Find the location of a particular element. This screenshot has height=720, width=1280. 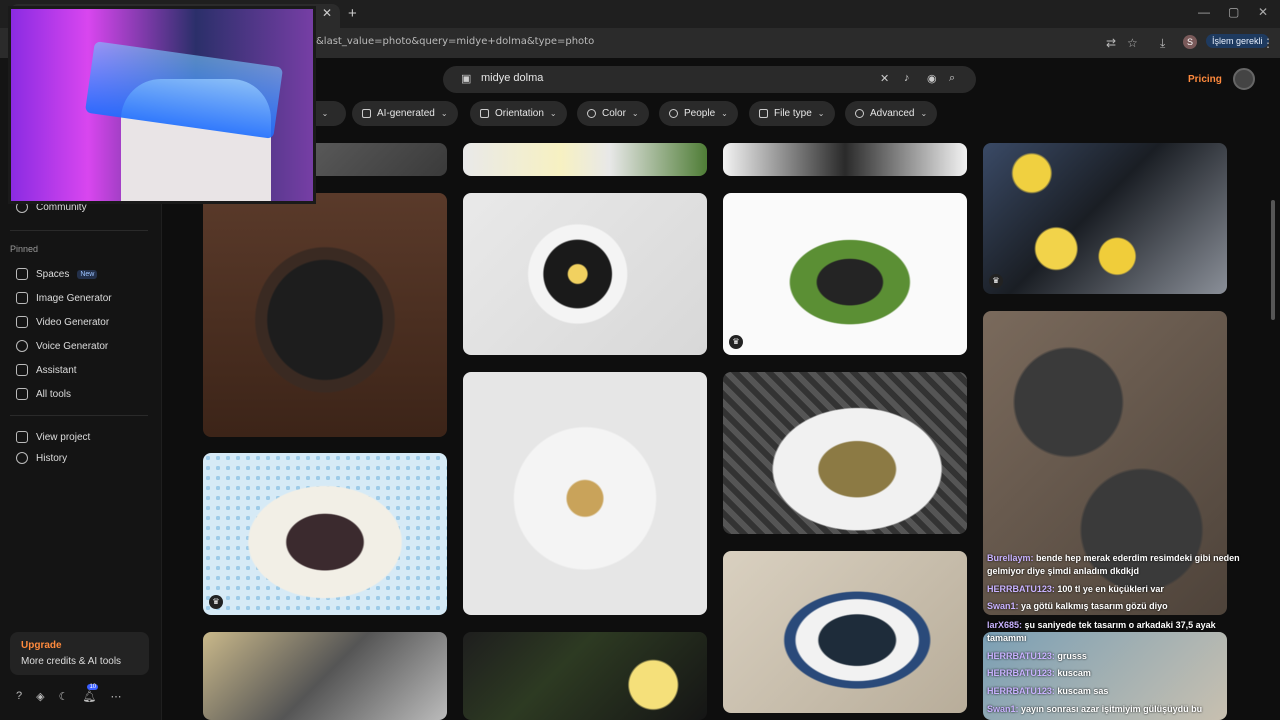

chip-label: Orientation is located at coordinates (519, 113).